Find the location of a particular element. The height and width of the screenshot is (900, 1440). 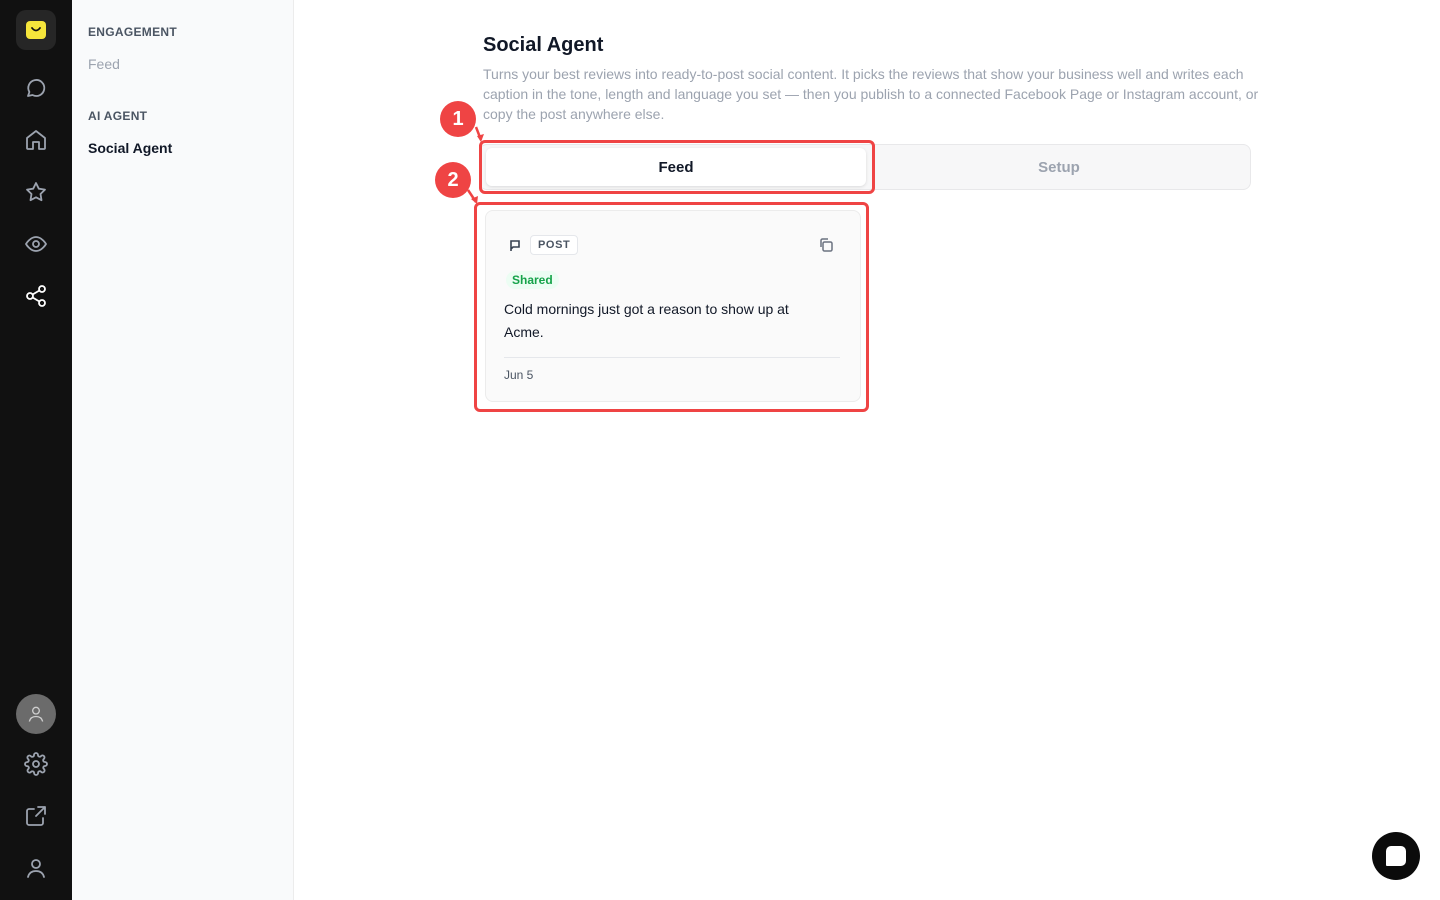

user-icon is located at coordinates (36, 868).